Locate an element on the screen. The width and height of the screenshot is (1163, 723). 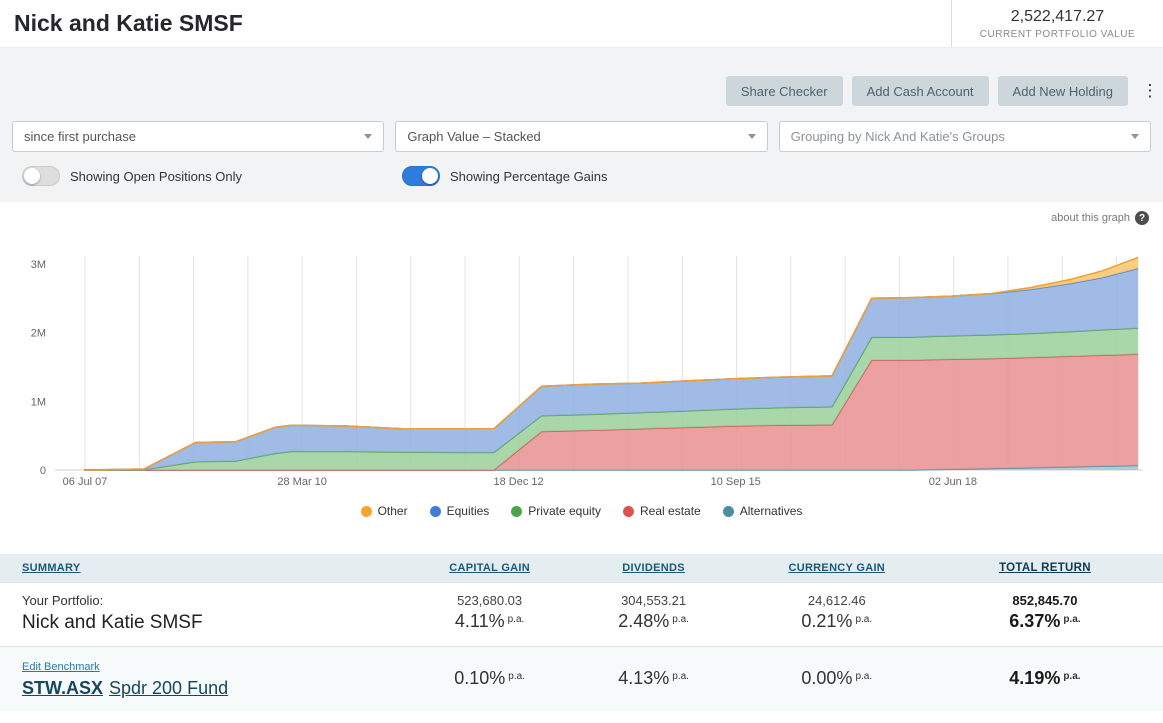
benchmark-capital-gain-cell: 0.10% p.a. is located at coordinates (489, 678).